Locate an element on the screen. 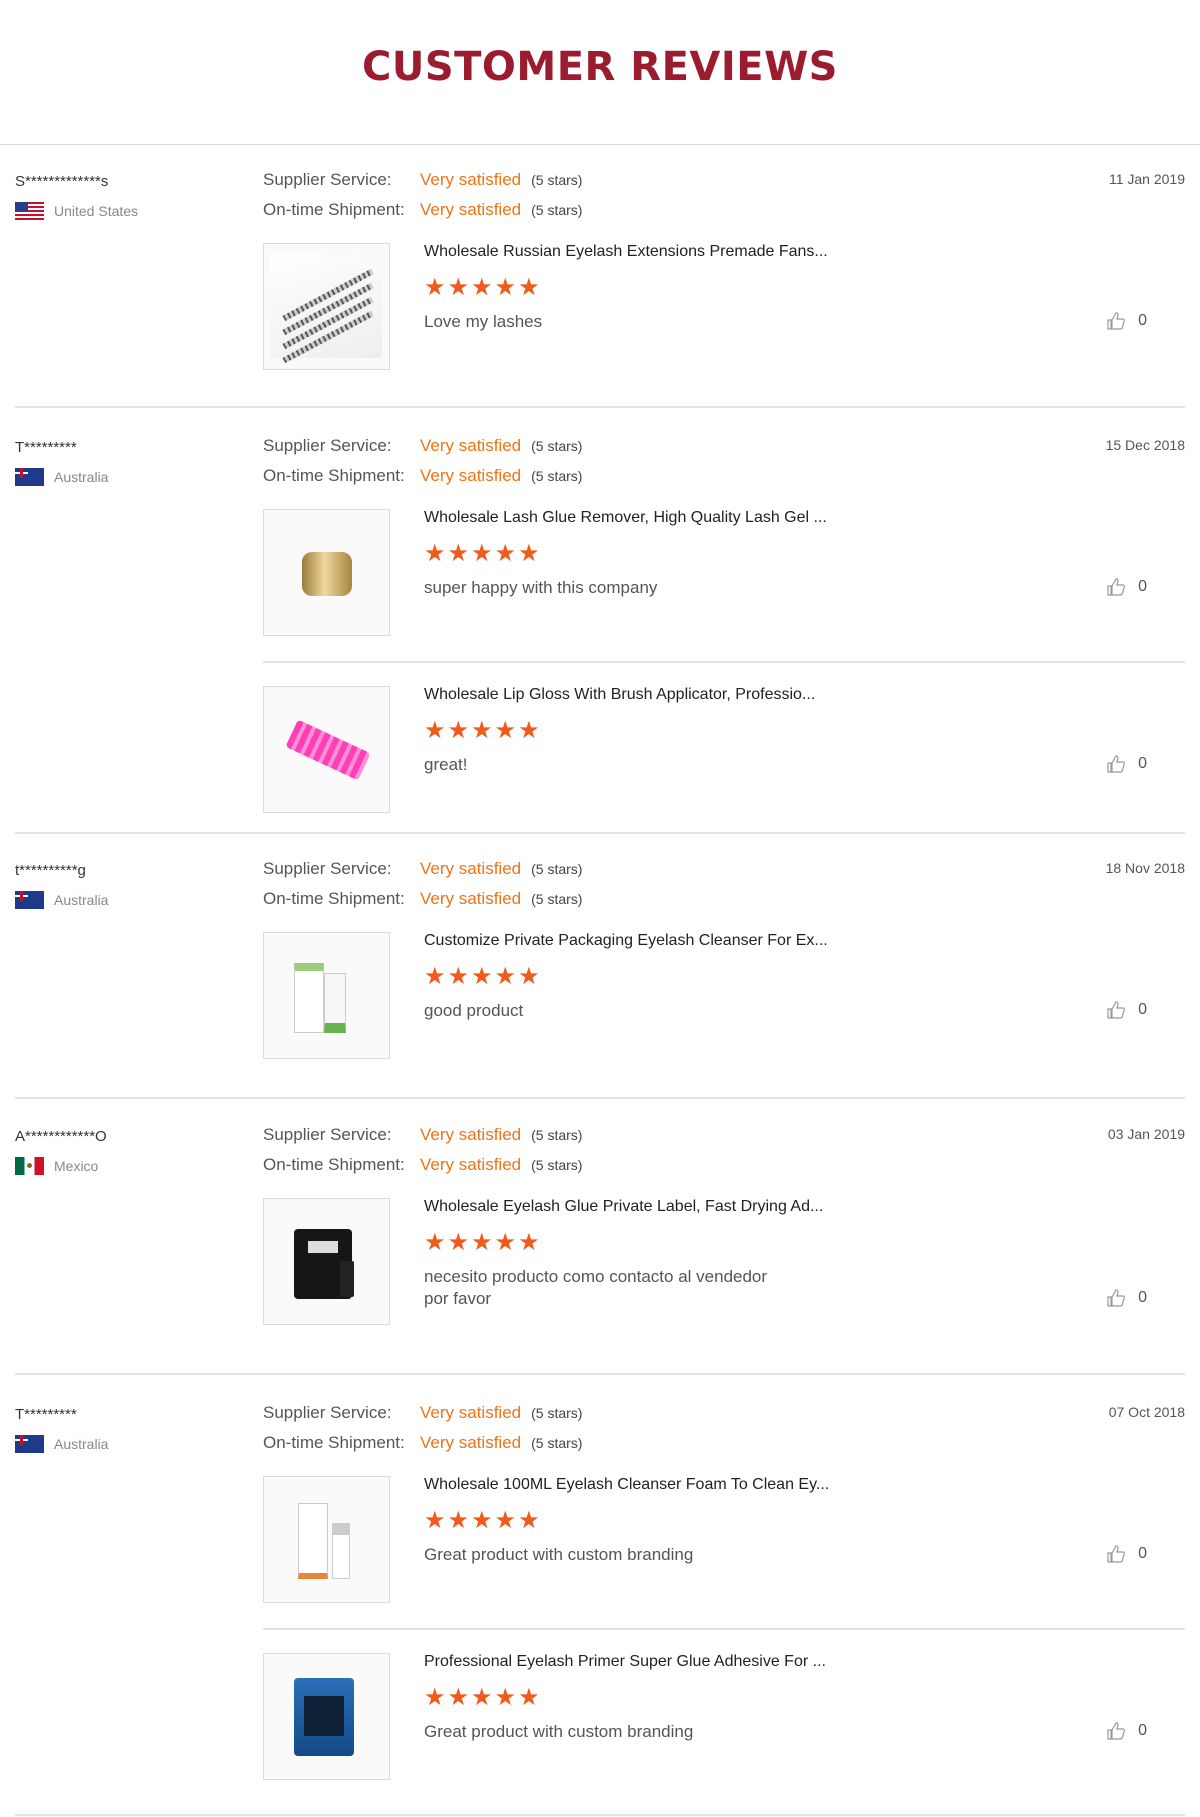 The height and width of the screenshot is (1817, 1200). us-flag-icon is located at coordinates (29, 211).